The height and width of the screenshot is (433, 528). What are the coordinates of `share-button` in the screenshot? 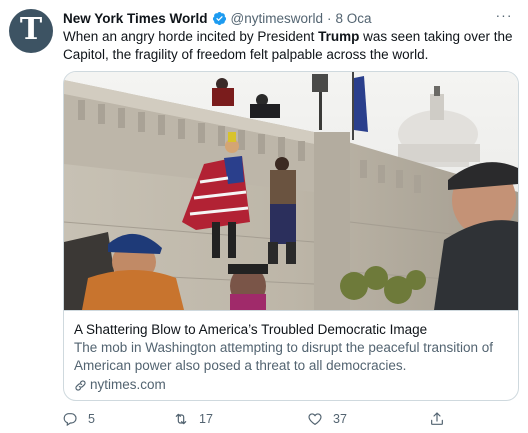 It's located at (442, 419).